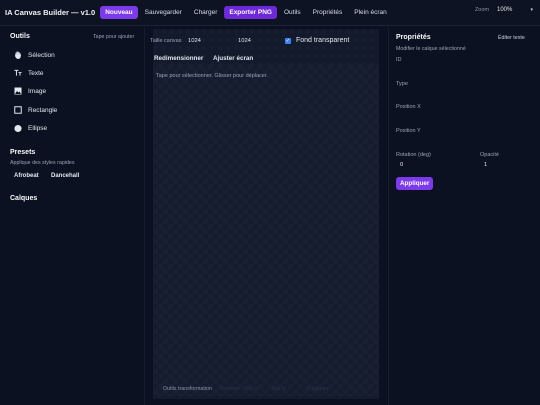  I want to click on hand-icon, so click(18, 55).